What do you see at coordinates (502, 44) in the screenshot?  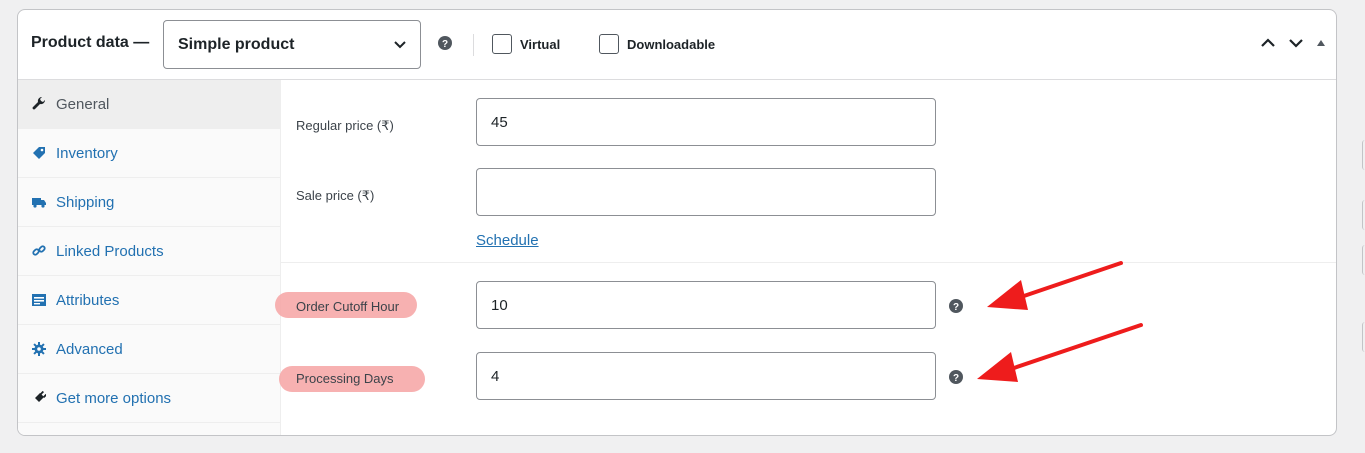 I see `virtual-checkbox-box` at bounding box center [502, 44].